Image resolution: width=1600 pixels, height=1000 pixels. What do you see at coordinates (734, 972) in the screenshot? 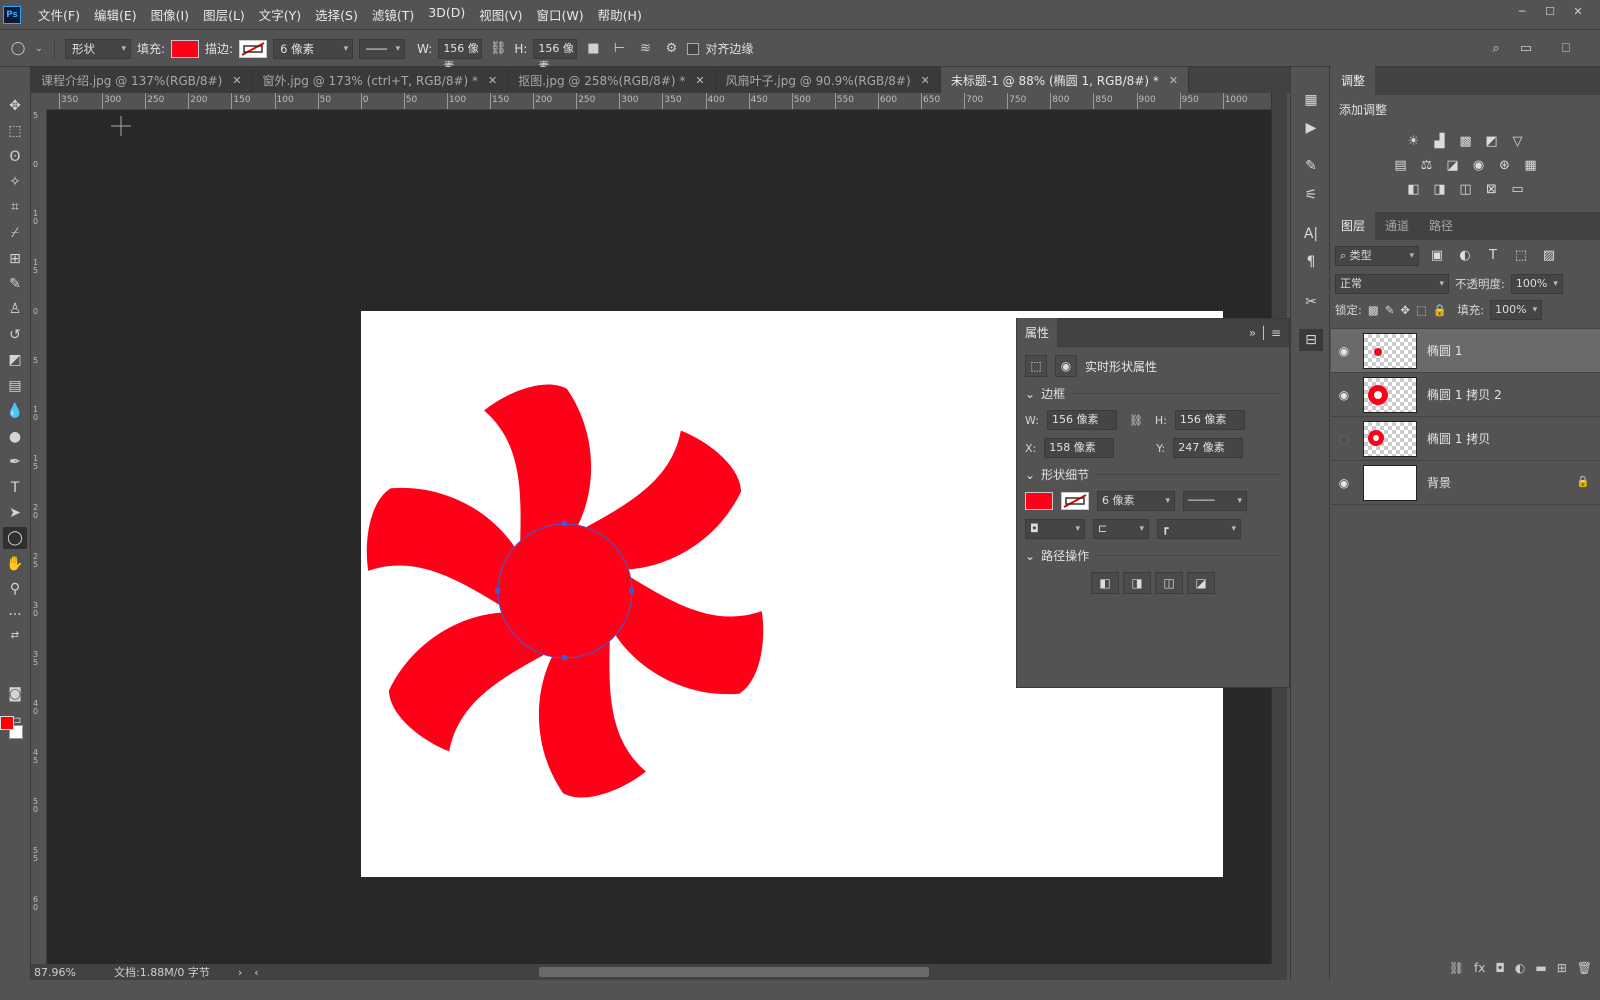
I see `horizontal-scrollbar-thumb` at bounding box center [734, 972].